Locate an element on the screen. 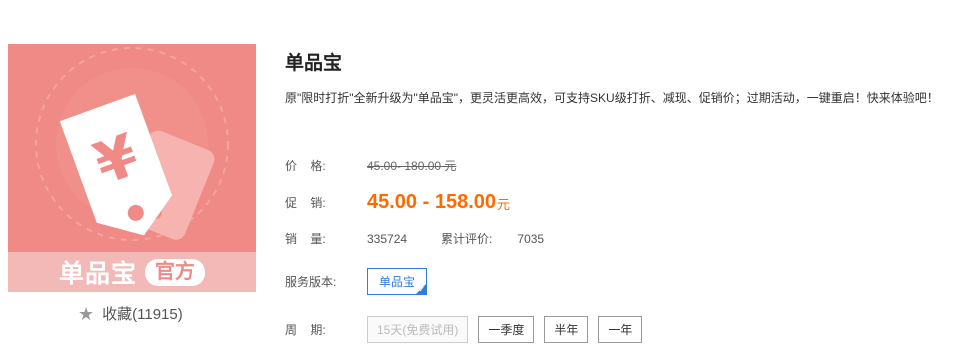 This screenshot has height=360, width=969. sales-row: 销 量: 335724 累计评价: 7035 is located at coordinates (414, 238).